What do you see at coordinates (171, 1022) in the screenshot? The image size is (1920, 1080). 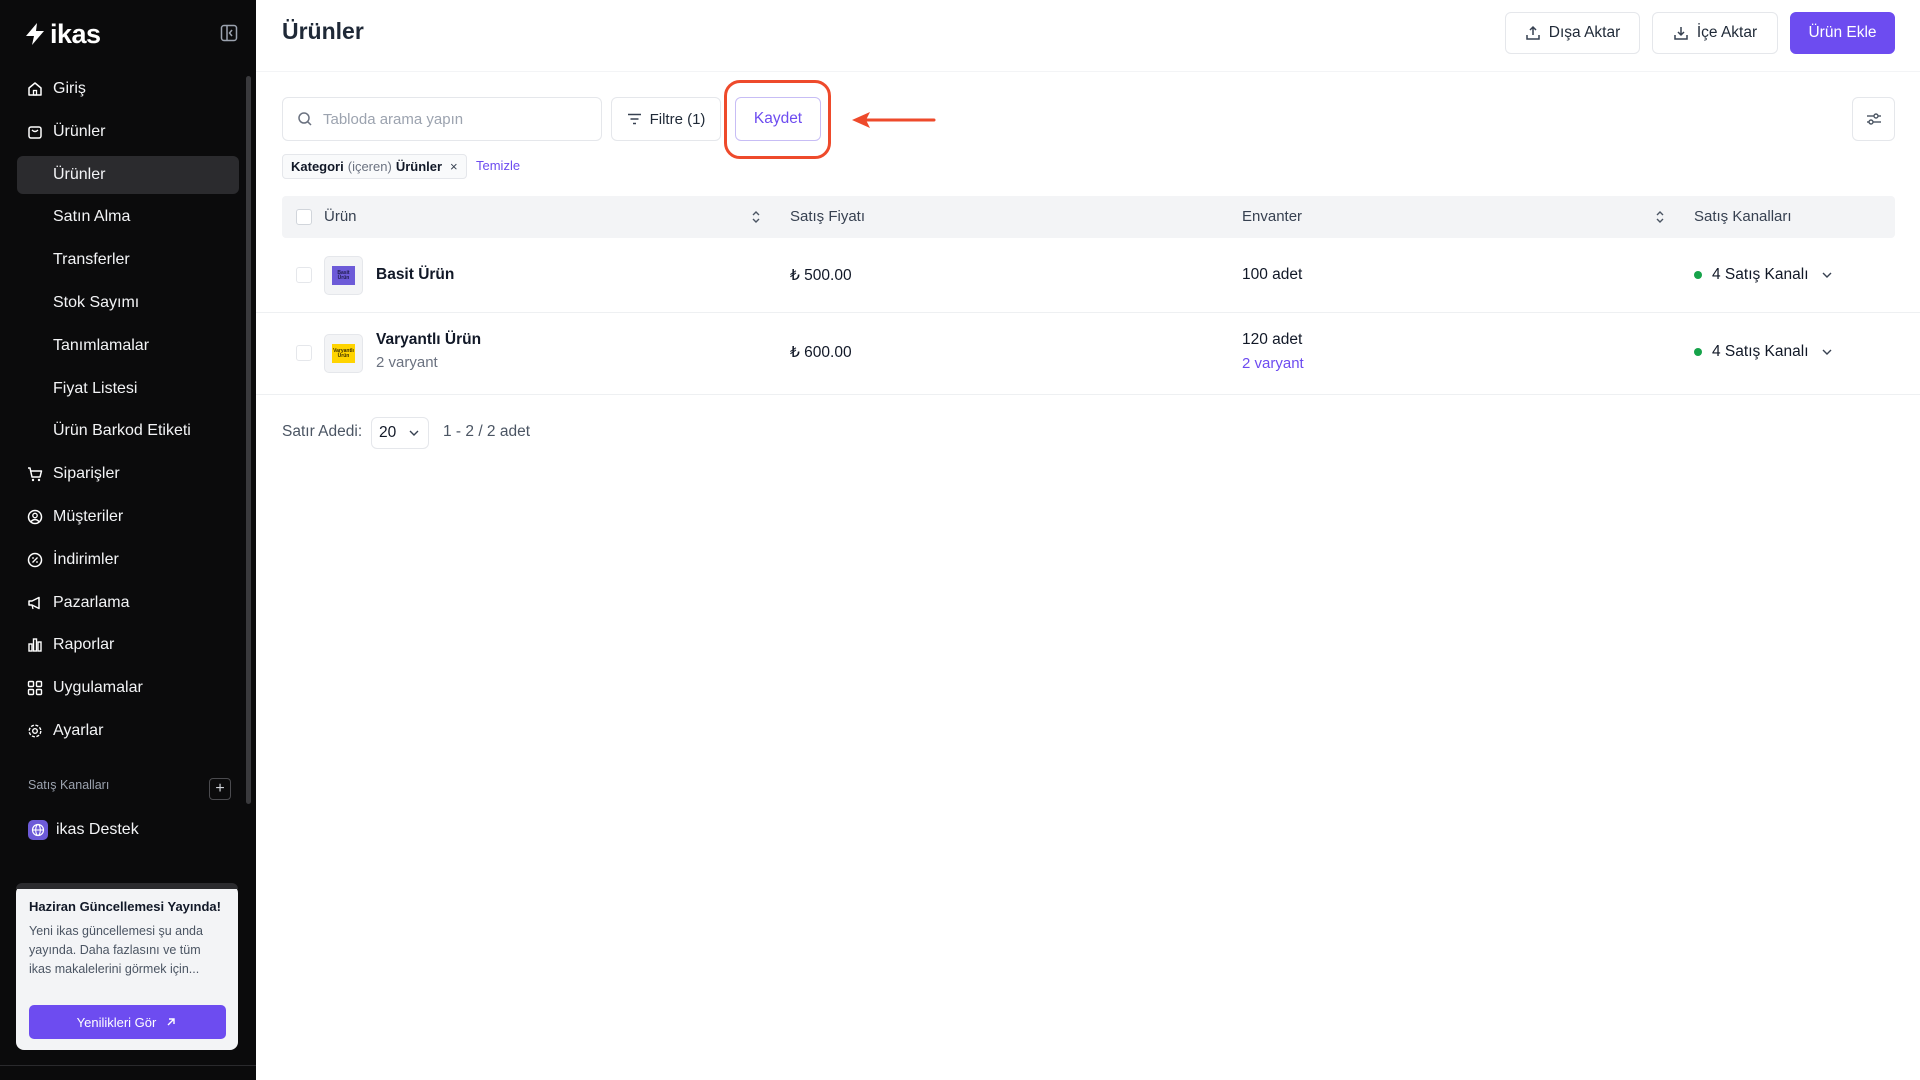 I see `external-arrow-icon` at bounding box center [171, 1022].